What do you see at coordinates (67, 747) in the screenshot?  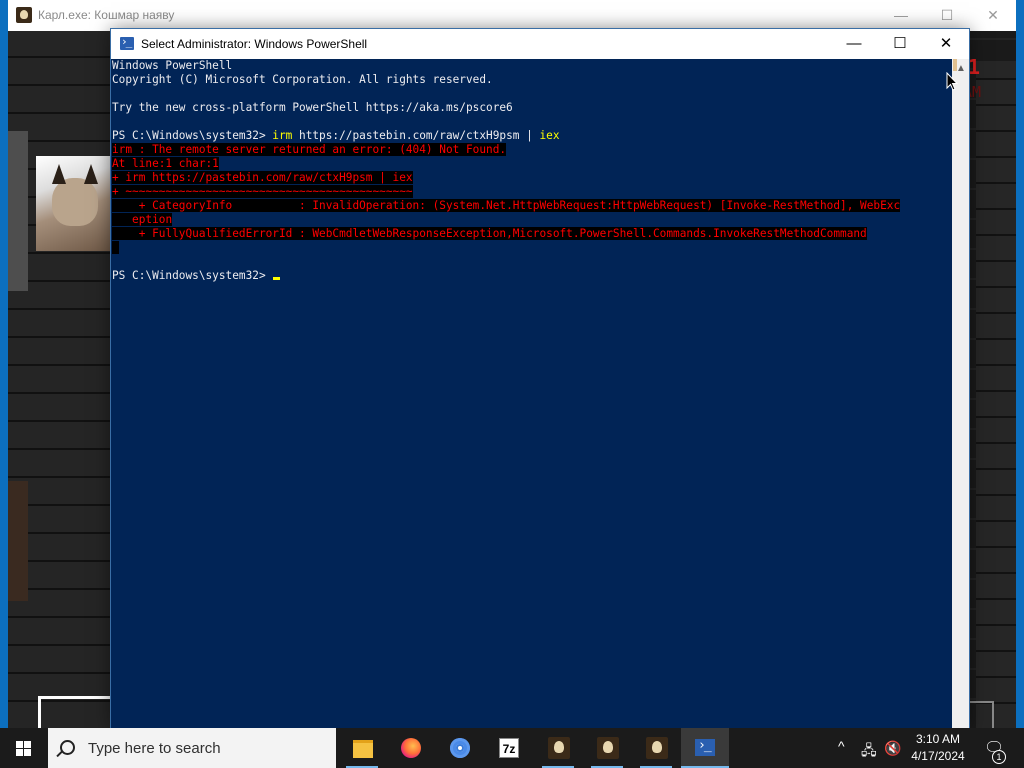 I see `search-icon` at bounding box center [67, 747].